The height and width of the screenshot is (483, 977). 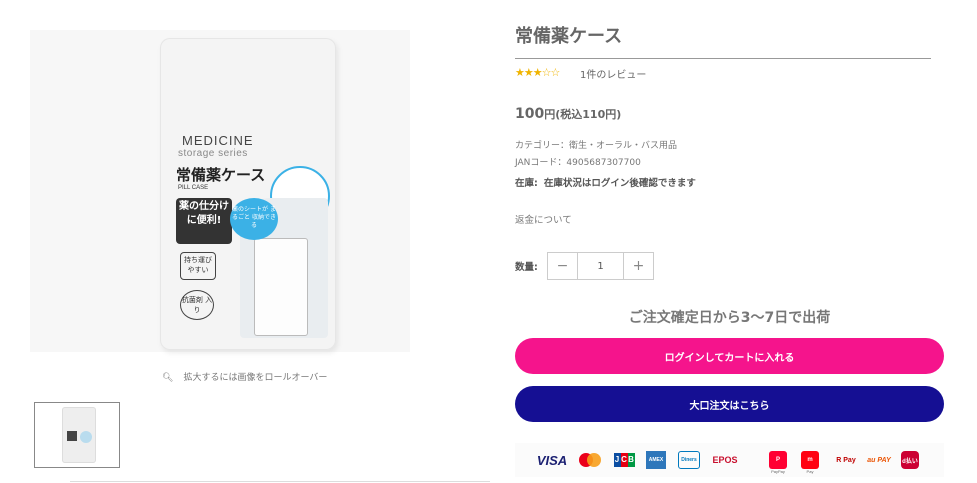 I want to click on quantity-stepper: − 1 +, so click(x=600, y=266).